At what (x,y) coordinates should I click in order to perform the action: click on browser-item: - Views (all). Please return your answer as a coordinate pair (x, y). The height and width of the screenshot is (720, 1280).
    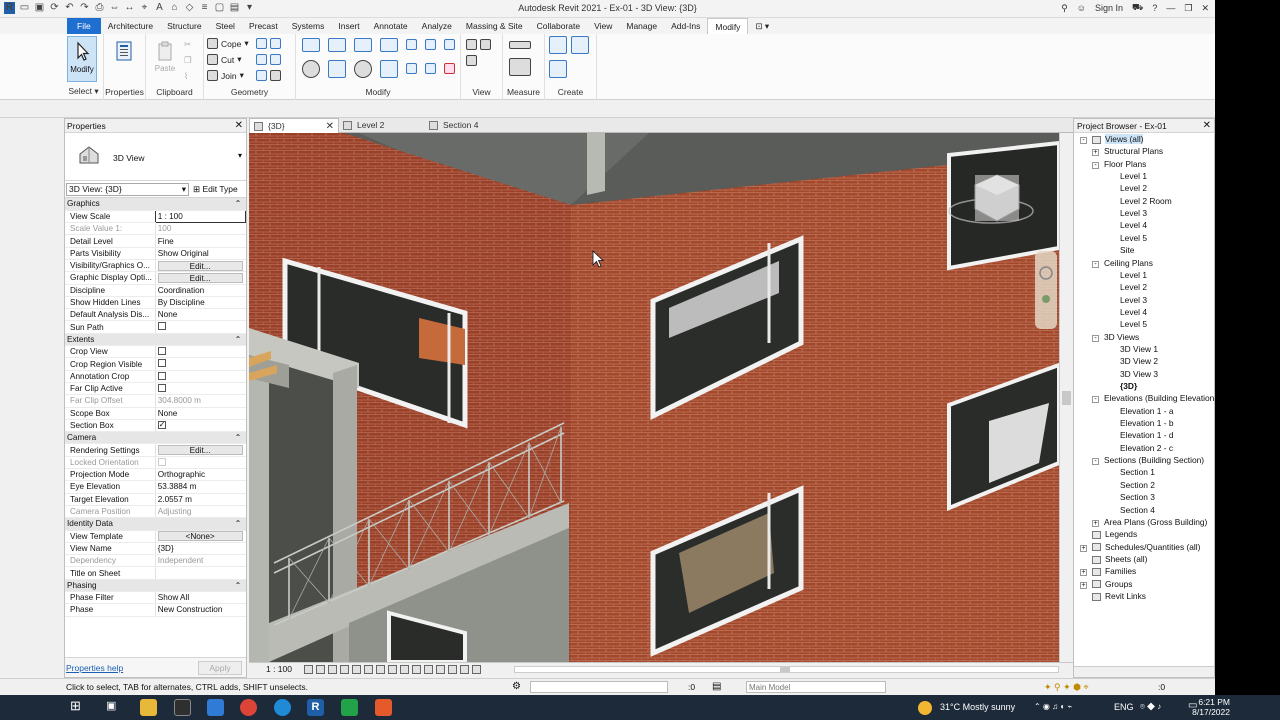
    Looking at the image, I should click on (1112, 139).